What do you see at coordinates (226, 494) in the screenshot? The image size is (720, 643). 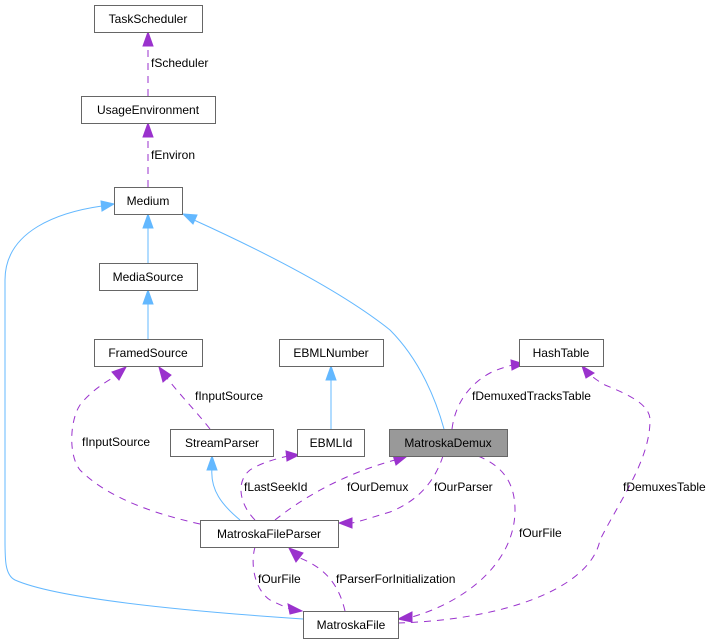 I see `edge-matroskafileparser-to-streamparser` at bounding box center [226, 494].